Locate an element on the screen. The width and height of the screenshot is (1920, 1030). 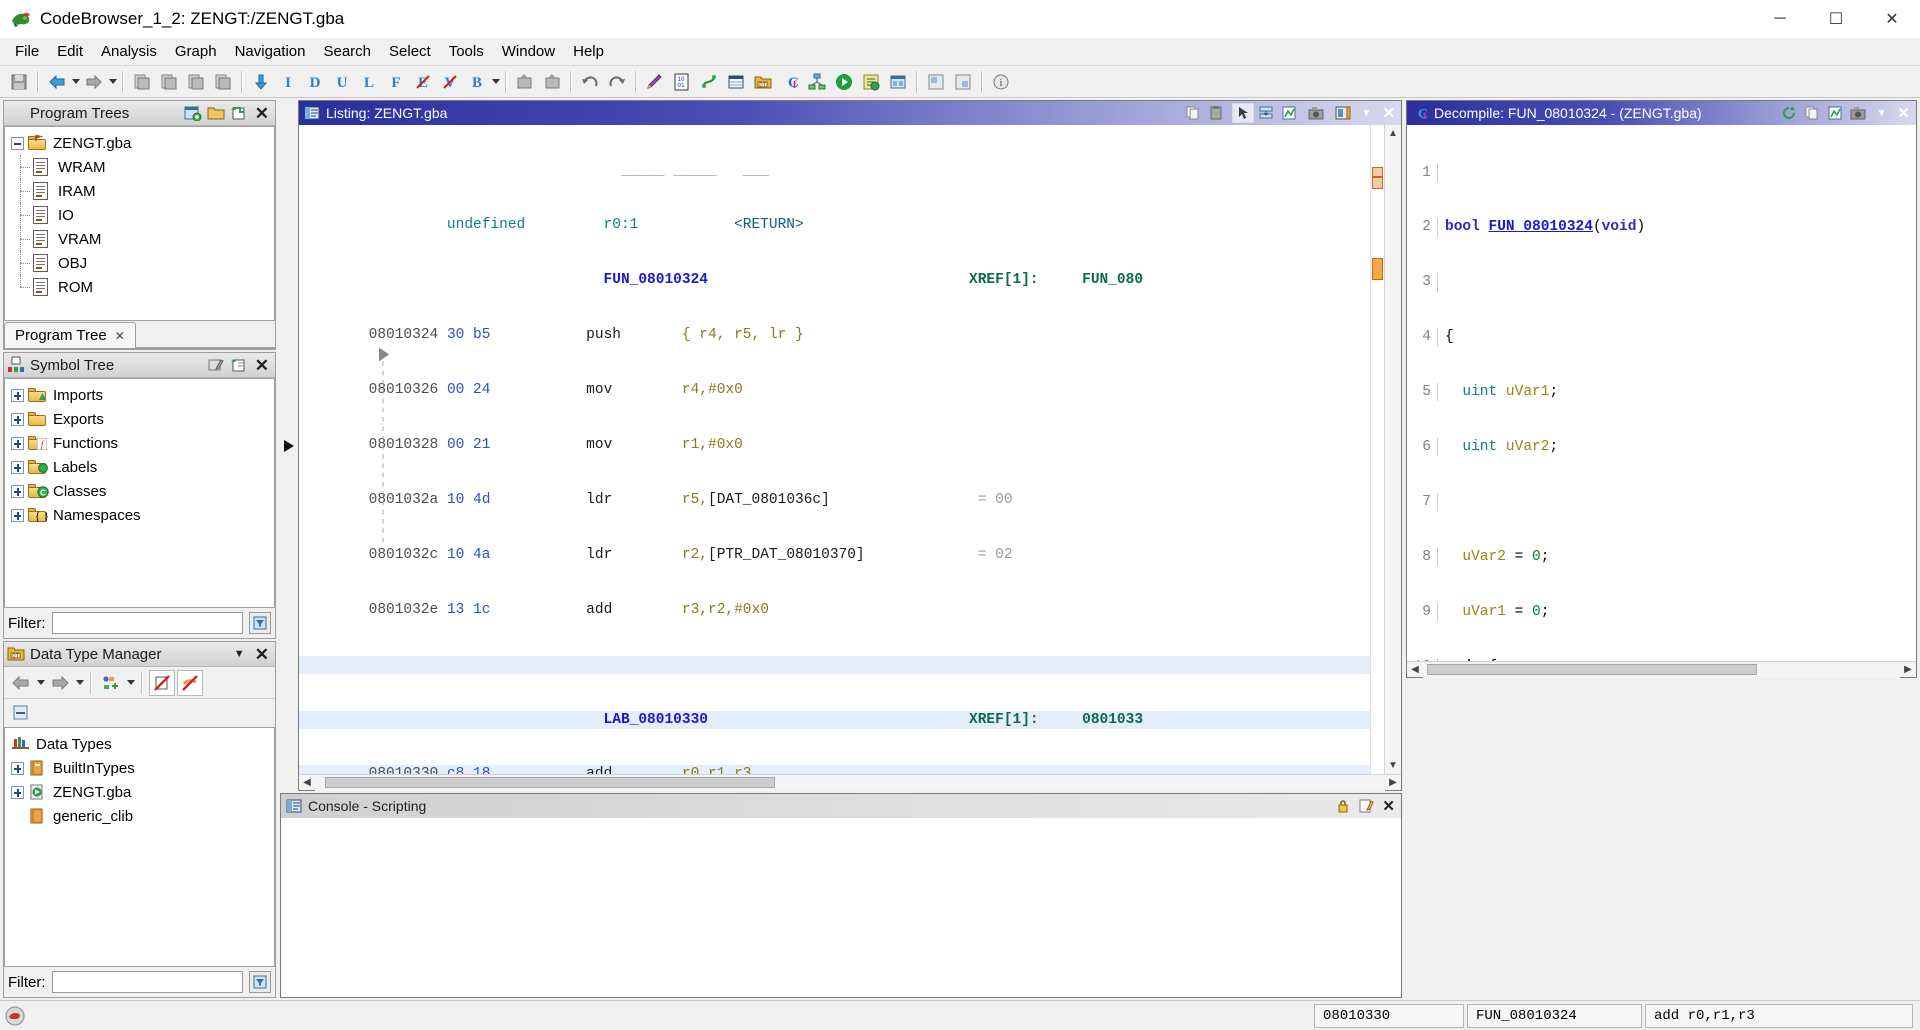
menu-edit: Edit is located at coordinates (70, 51).